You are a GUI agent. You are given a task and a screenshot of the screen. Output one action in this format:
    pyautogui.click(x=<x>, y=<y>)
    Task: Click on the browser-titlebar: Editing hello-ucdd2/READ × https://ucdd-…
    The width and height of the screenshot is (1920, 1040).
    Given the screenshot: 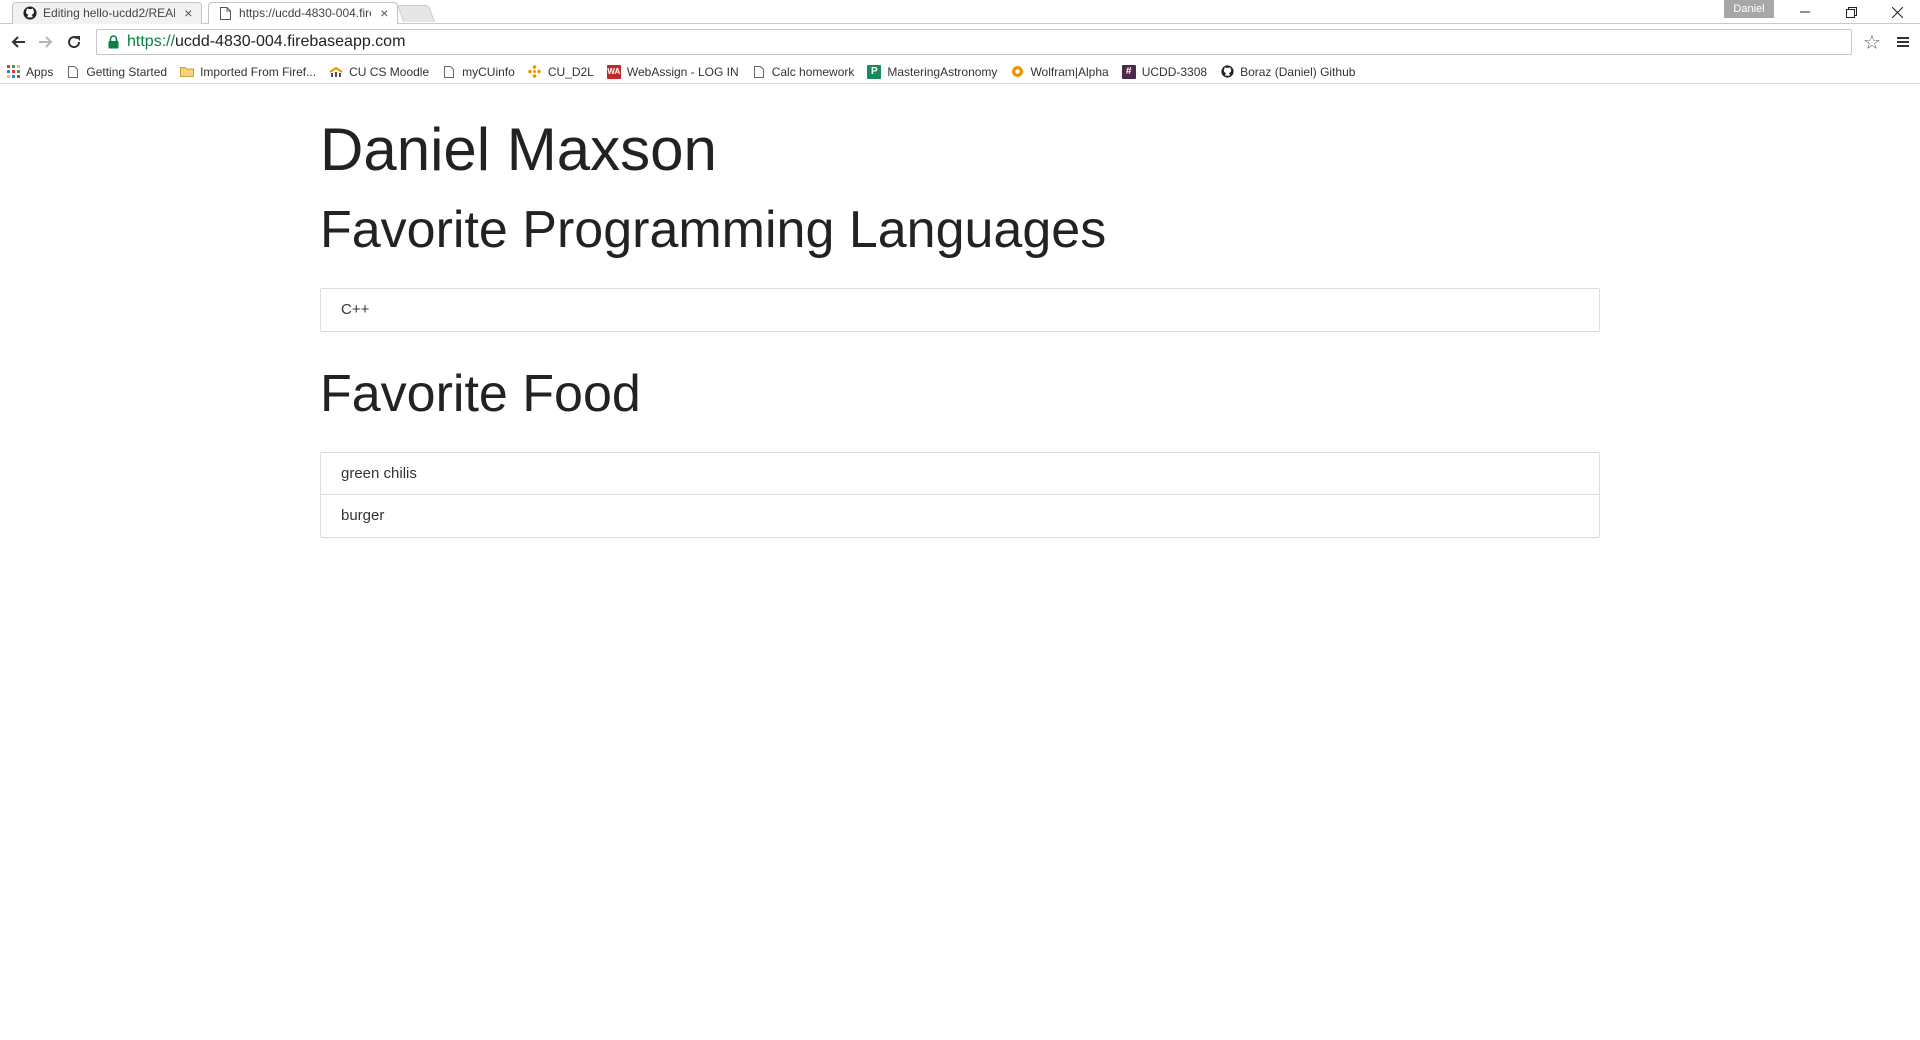 What is the action you would take?
    pyautogui.click(x=960, y=12)
    